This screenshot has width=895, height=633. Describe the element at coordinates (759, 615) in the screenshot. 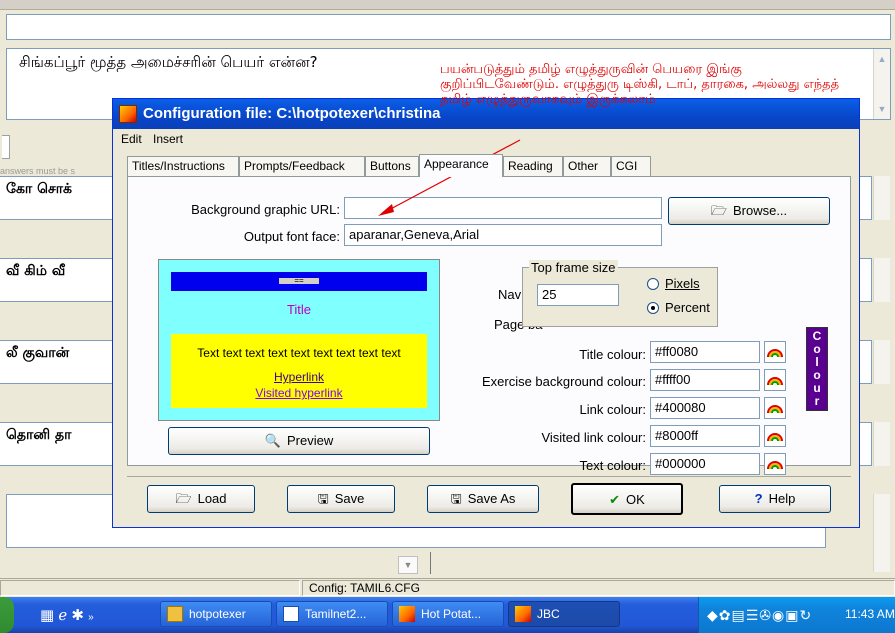

I see `tray-icons: ◆✿▤☰✇◉▣↻` at that location.